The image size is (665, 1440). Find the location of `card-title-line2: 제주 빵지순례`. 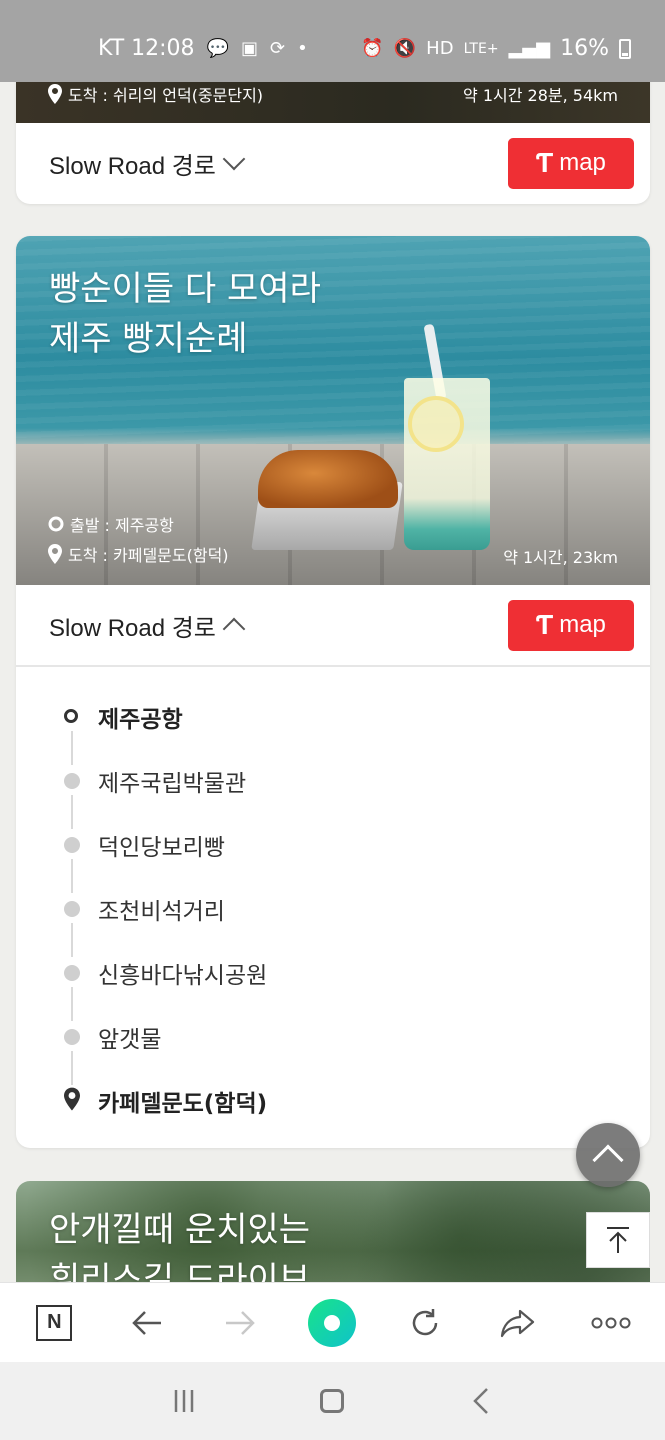

card-title-line2: 제주 빵지순례 is located at coordinates (148, 339).